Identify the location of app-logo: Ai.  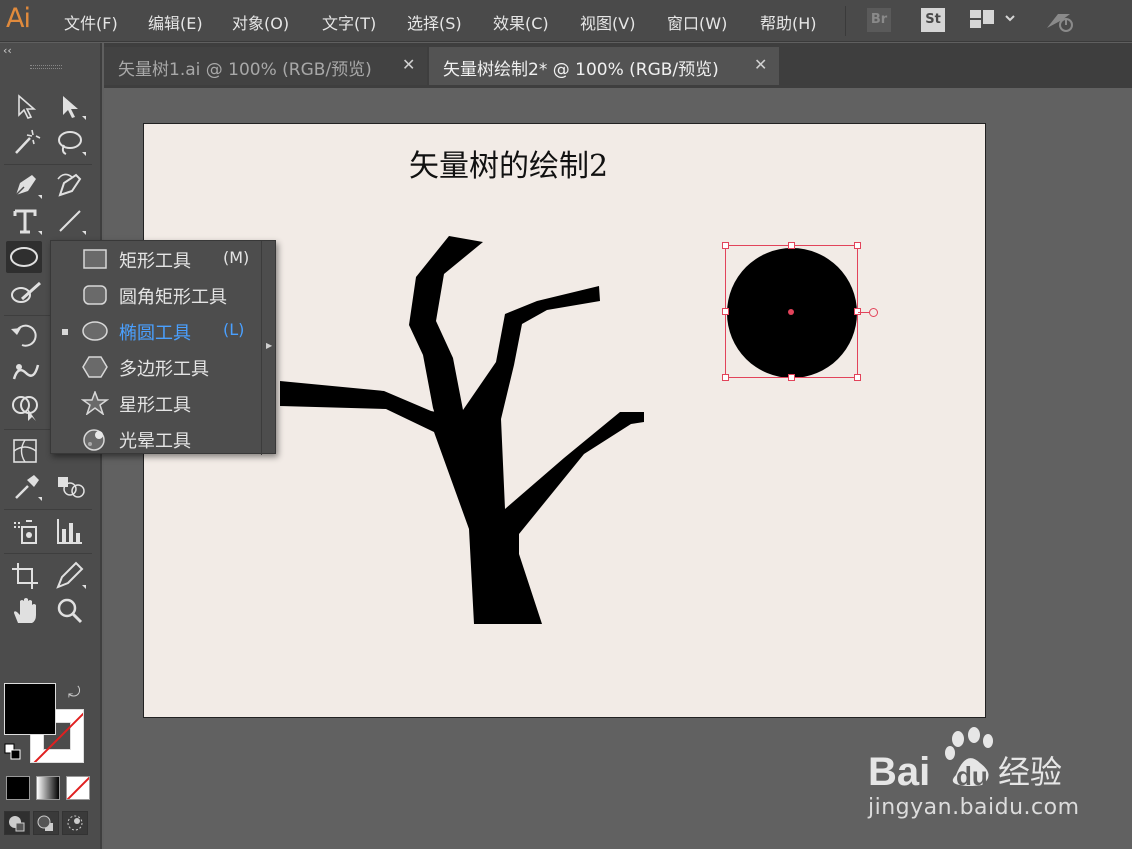
(18, 18).